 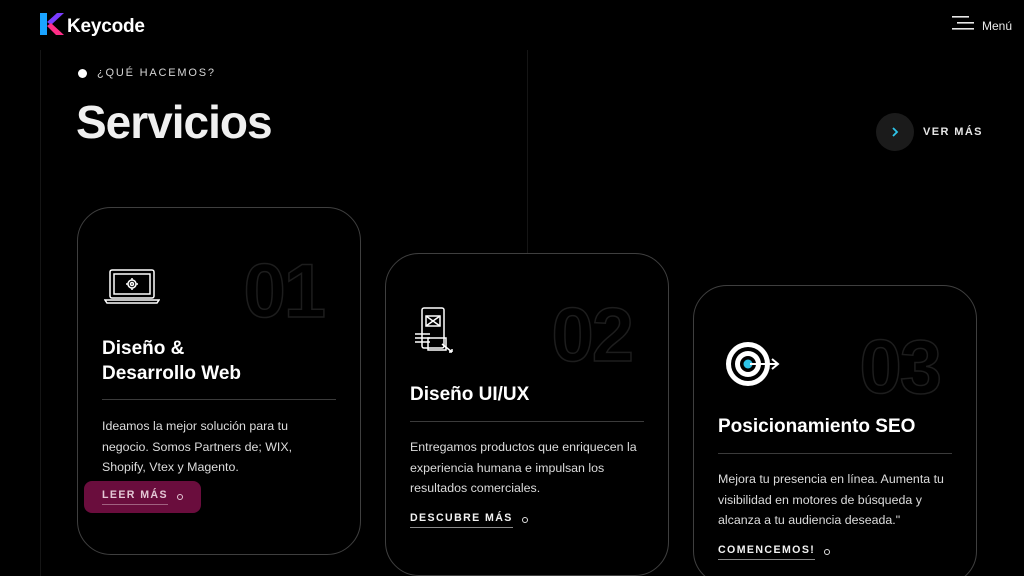 I want to click on menu-button: Menú, so click(x=981, y=25).